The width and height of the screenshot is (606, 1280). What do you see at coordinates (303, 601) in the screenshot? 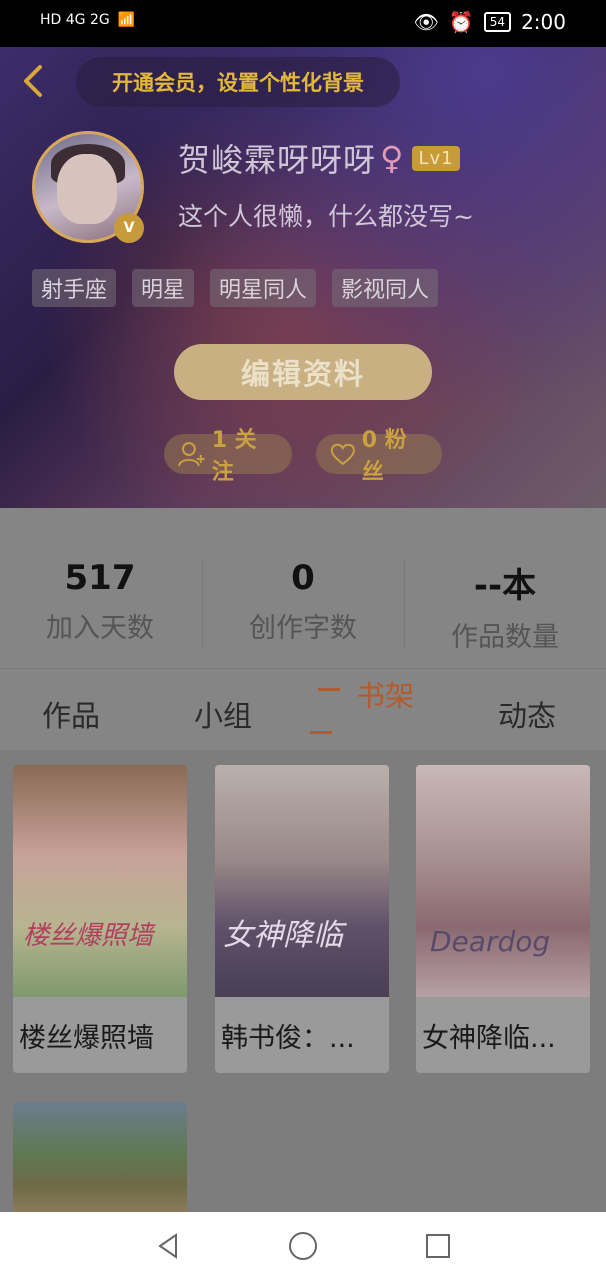
I see `stat-word-count: 0 创作字数` at bounding box center [303, 601].